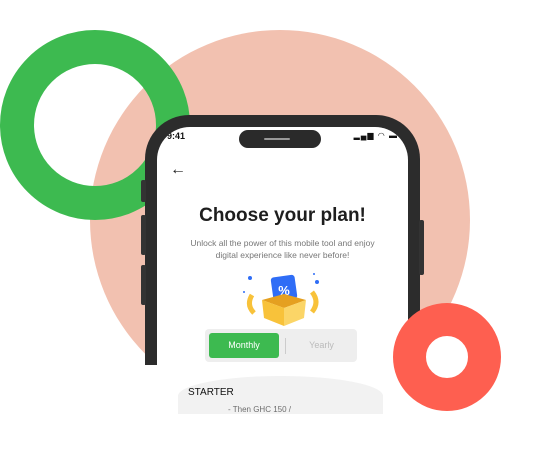 The image size is (540, 465). Describe the element at coordinates (364, 135) in the screenshot. I see `signal-icon: ▂▄▆` at that location.